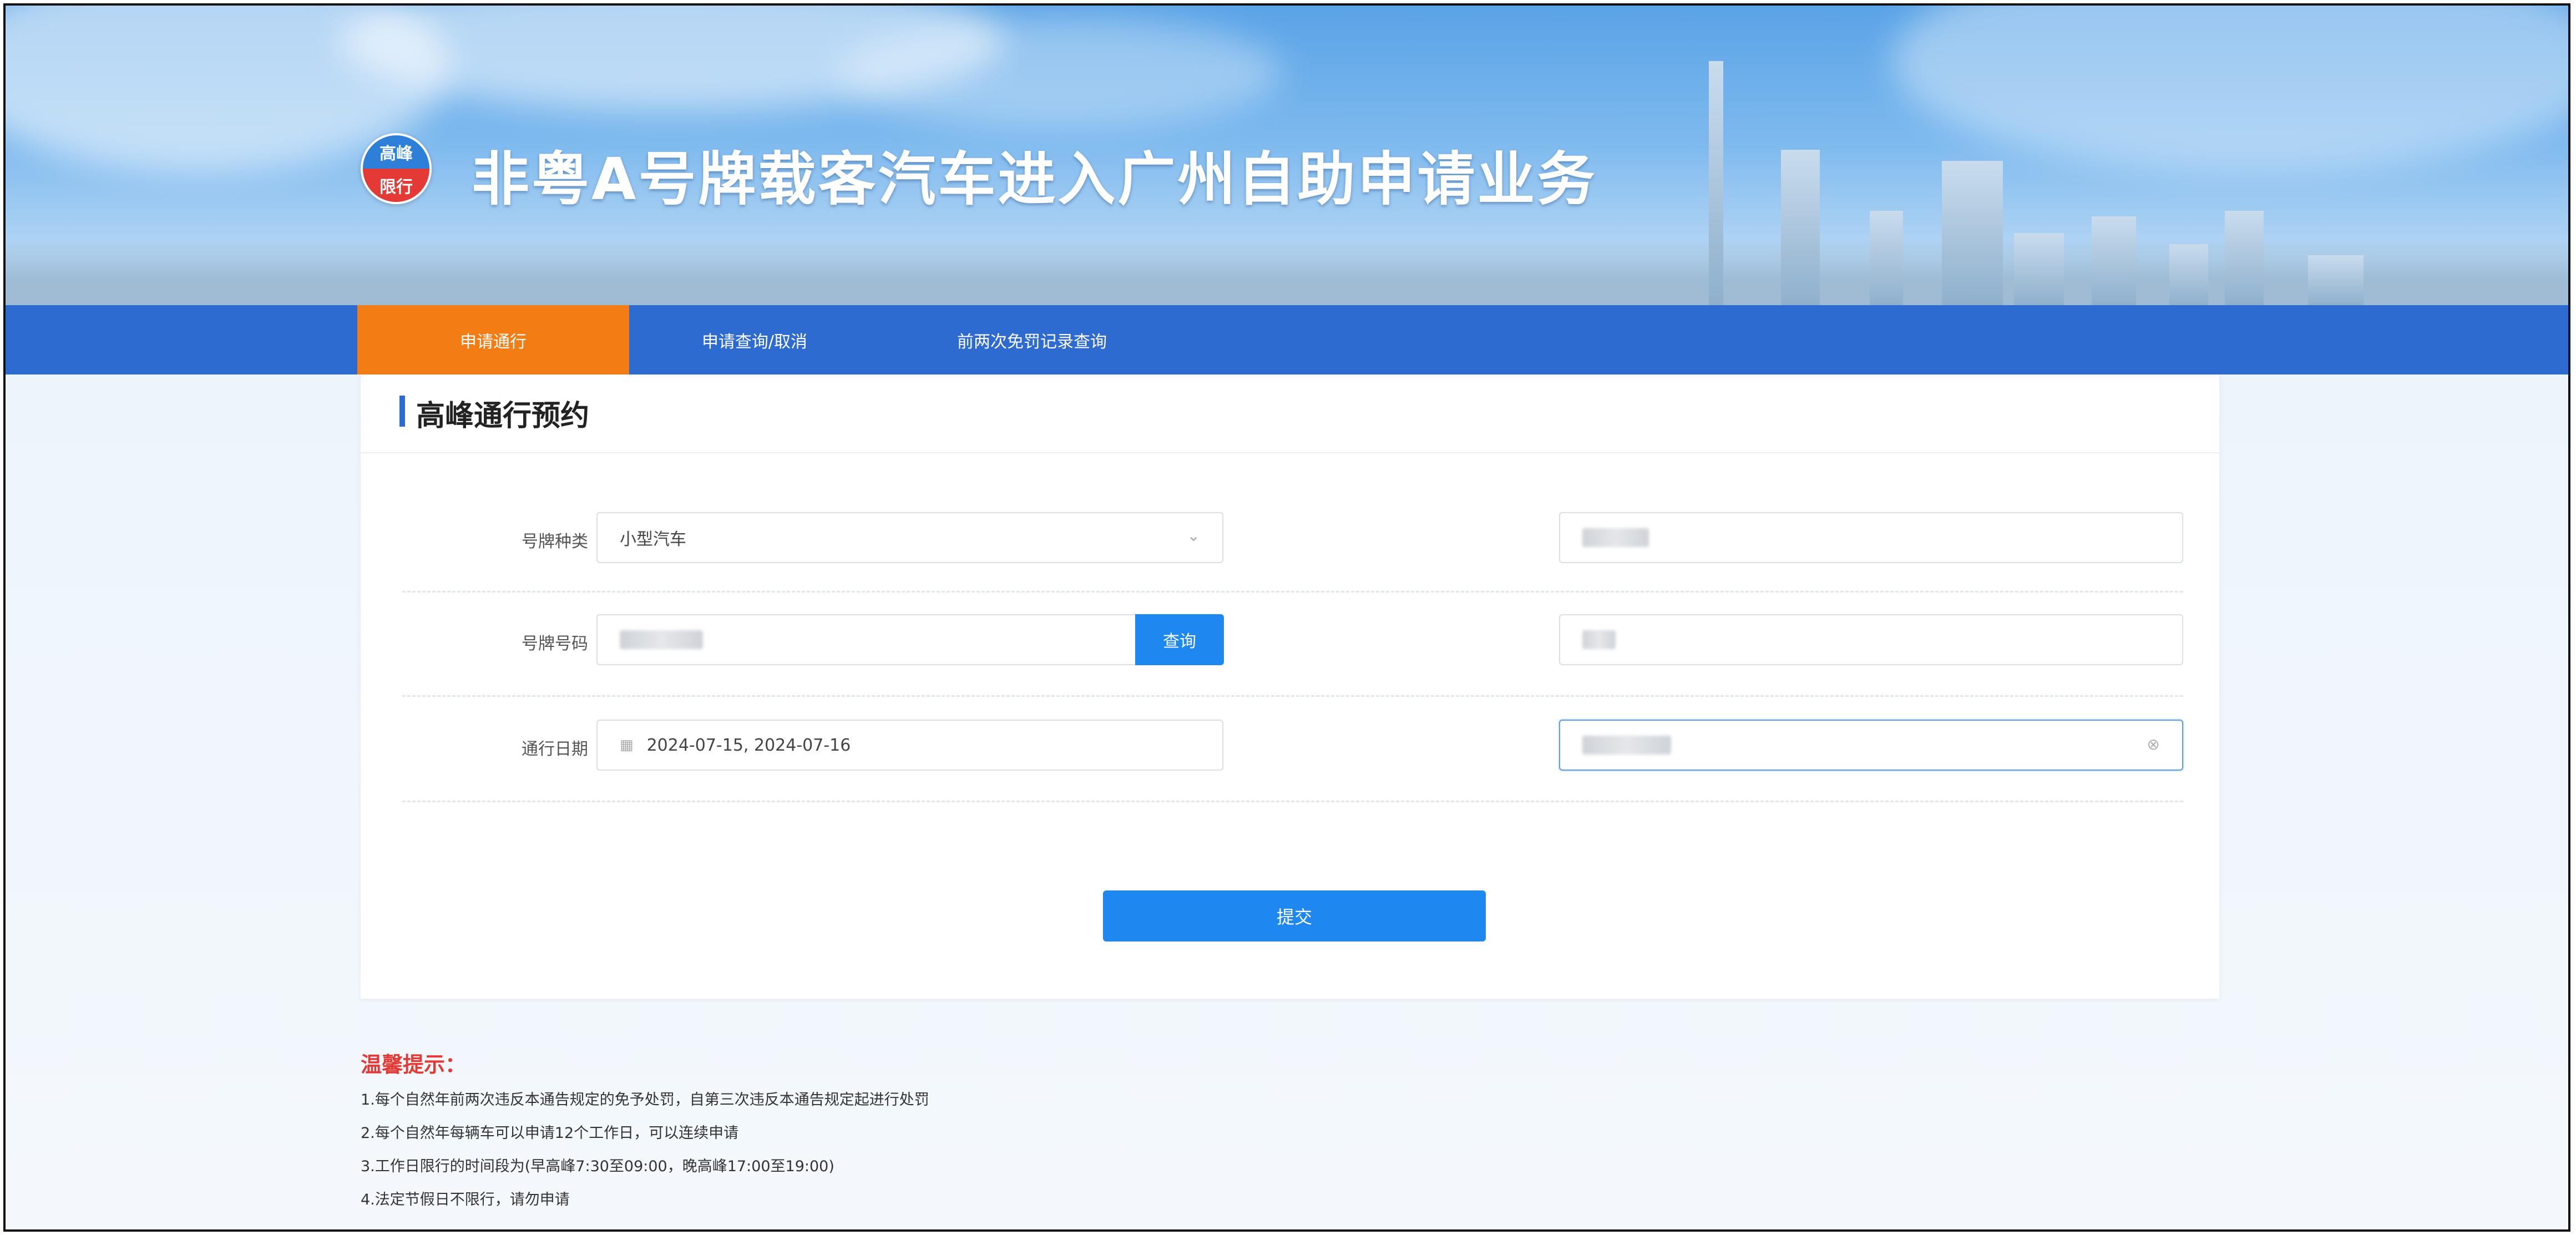 The height and width of the screenshot is (1235, 2576). I want to click on main-nav: 申请通行 申请查询/取消 前两次免罚记录查询, so click(1287, 339).